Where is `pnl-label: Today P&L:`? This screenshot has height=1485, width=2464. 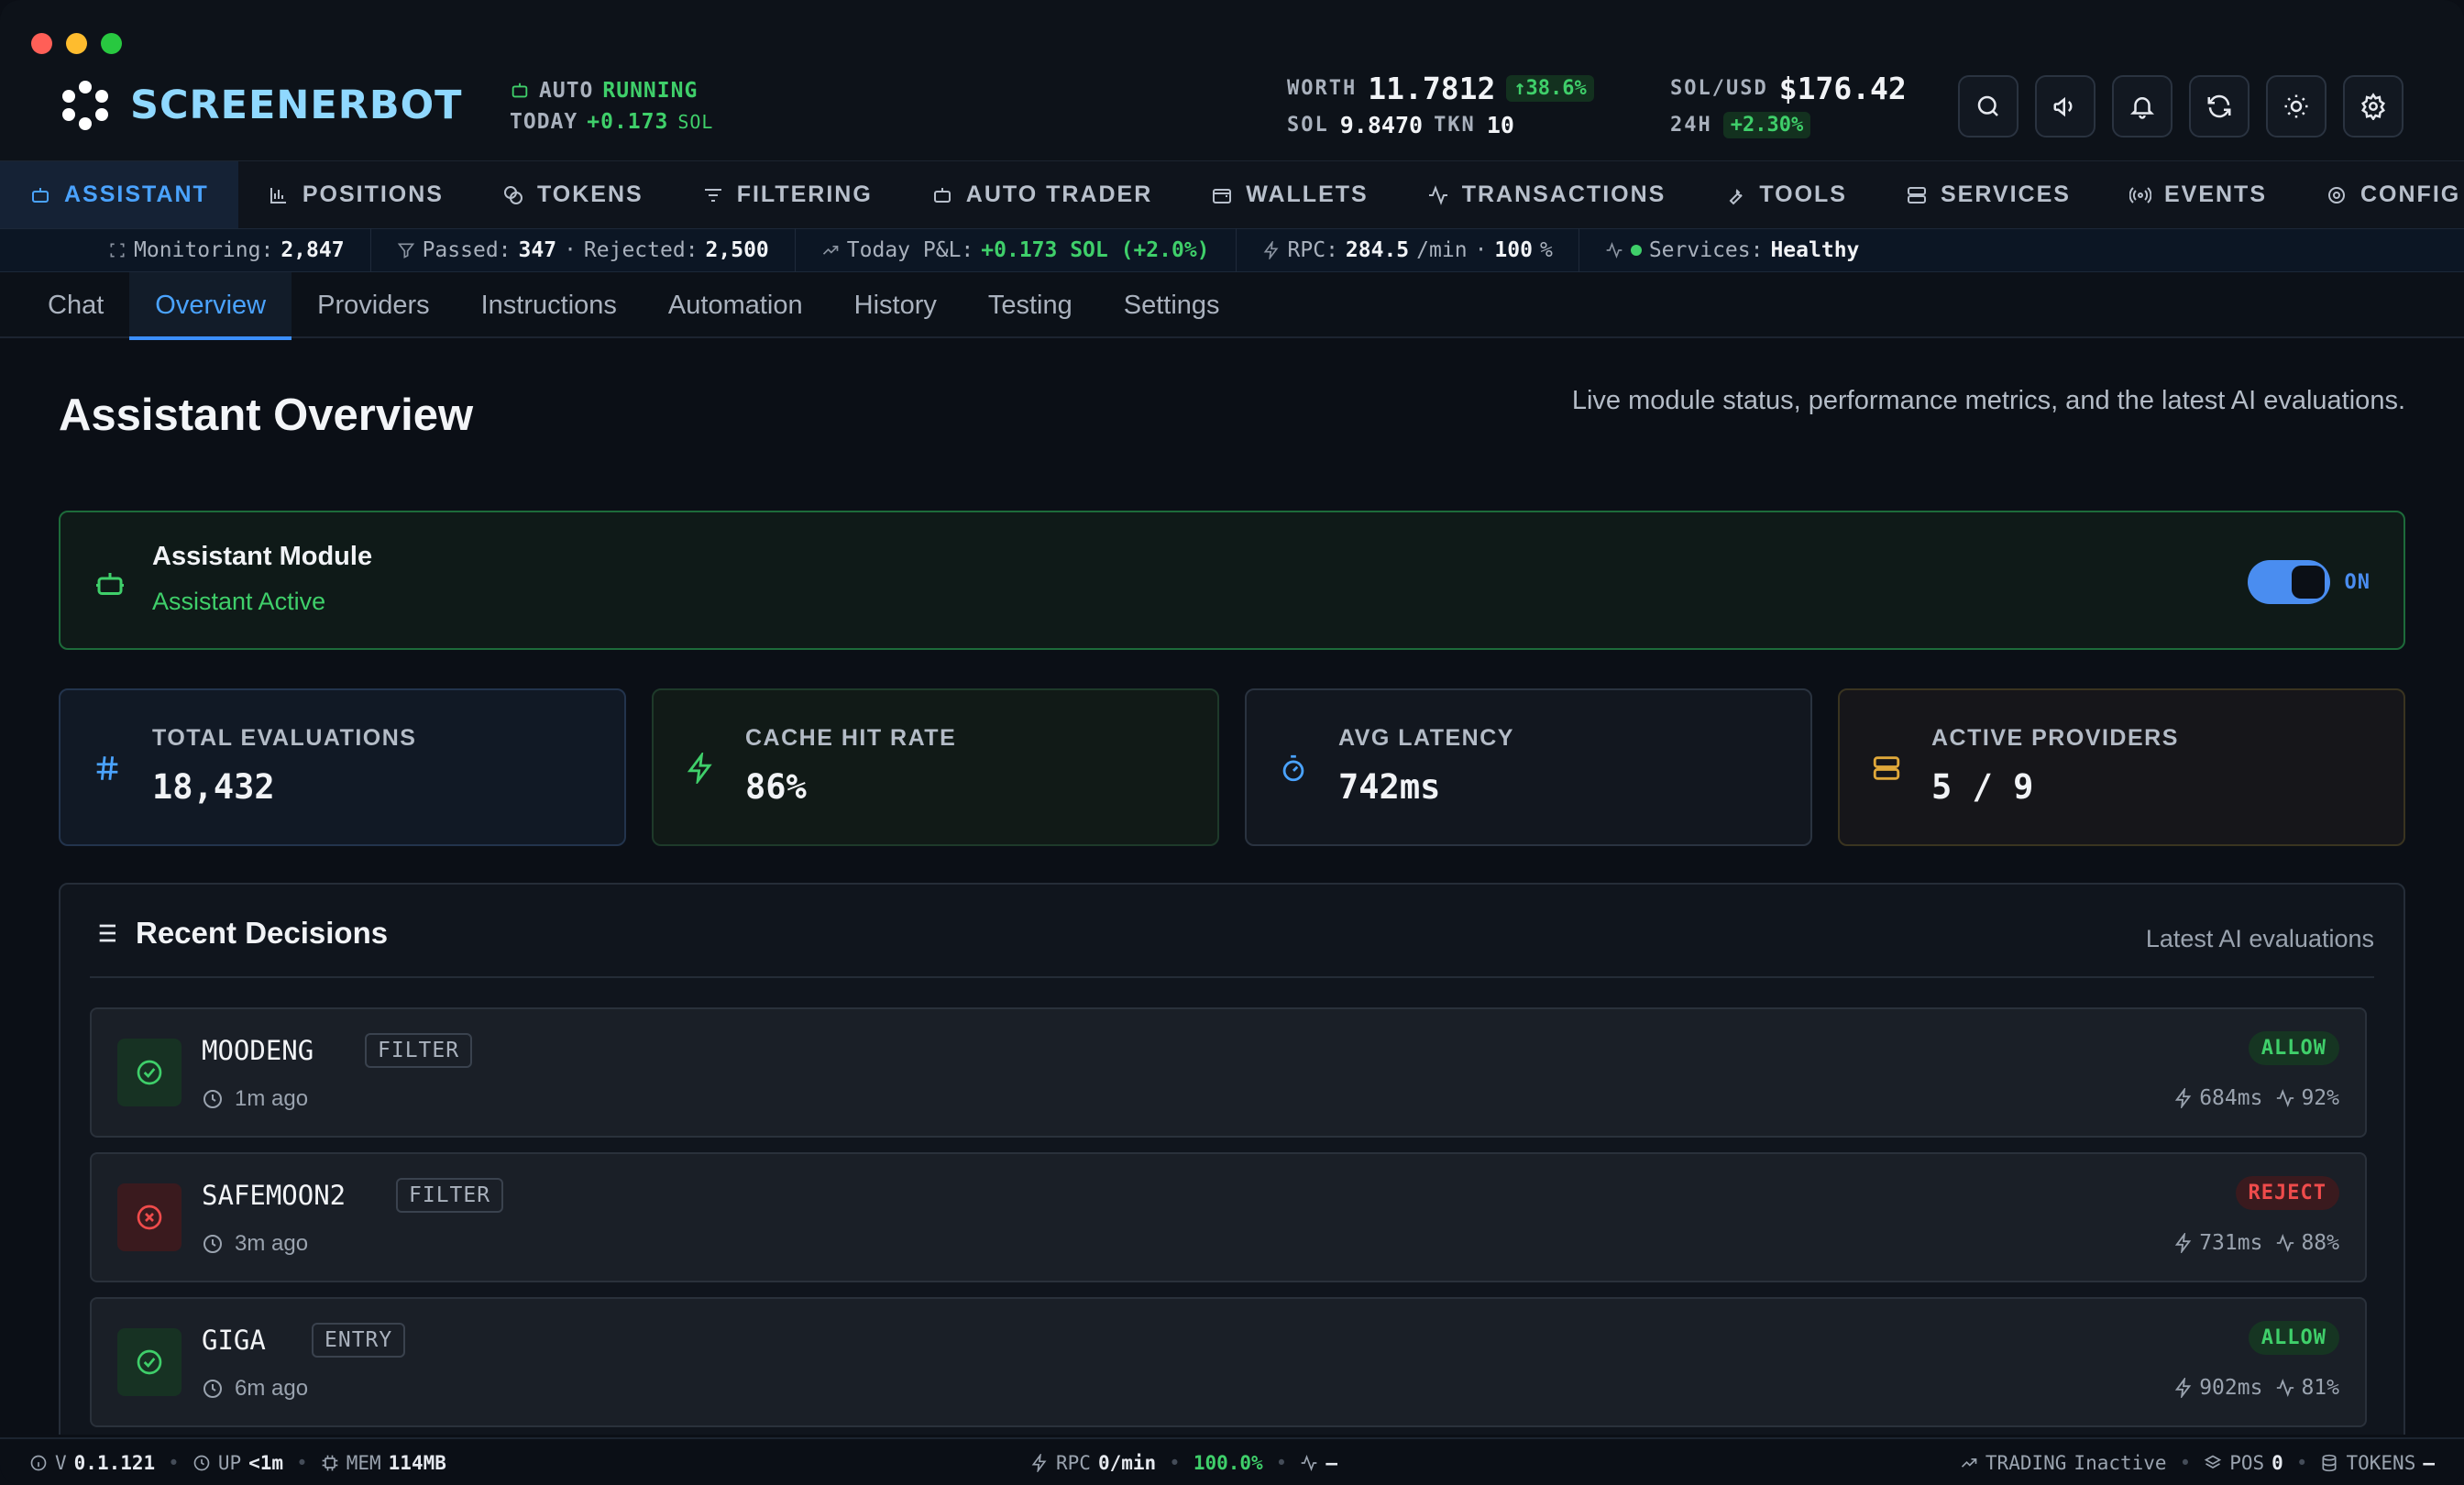 pnl-label: Today P&L: is located at coordinates (910, 250).